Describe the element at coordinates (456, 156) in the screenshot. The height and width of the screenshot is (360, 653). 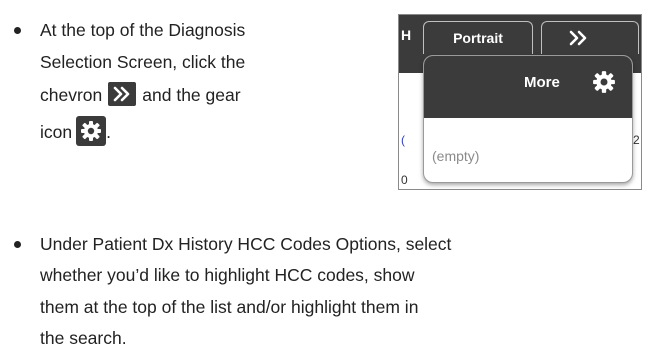
I see `popup-empty-text: (empty)` at that location.